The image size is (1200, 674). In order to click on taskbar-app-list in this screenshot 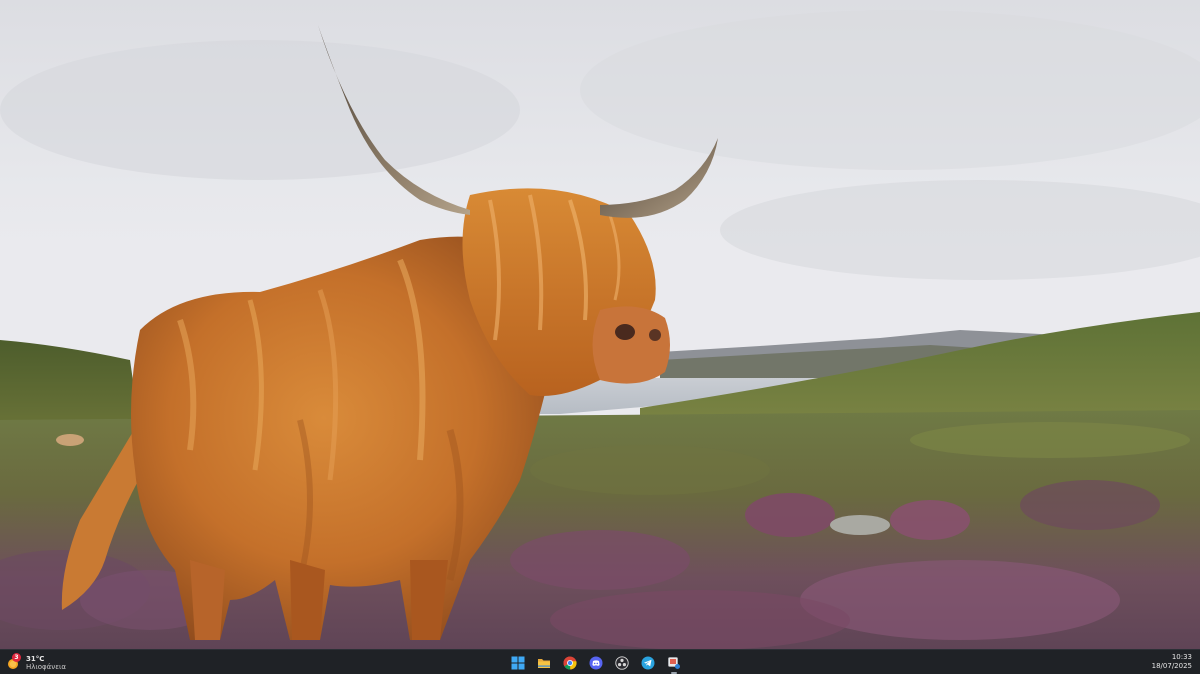, I will do `click(596, 663)`.